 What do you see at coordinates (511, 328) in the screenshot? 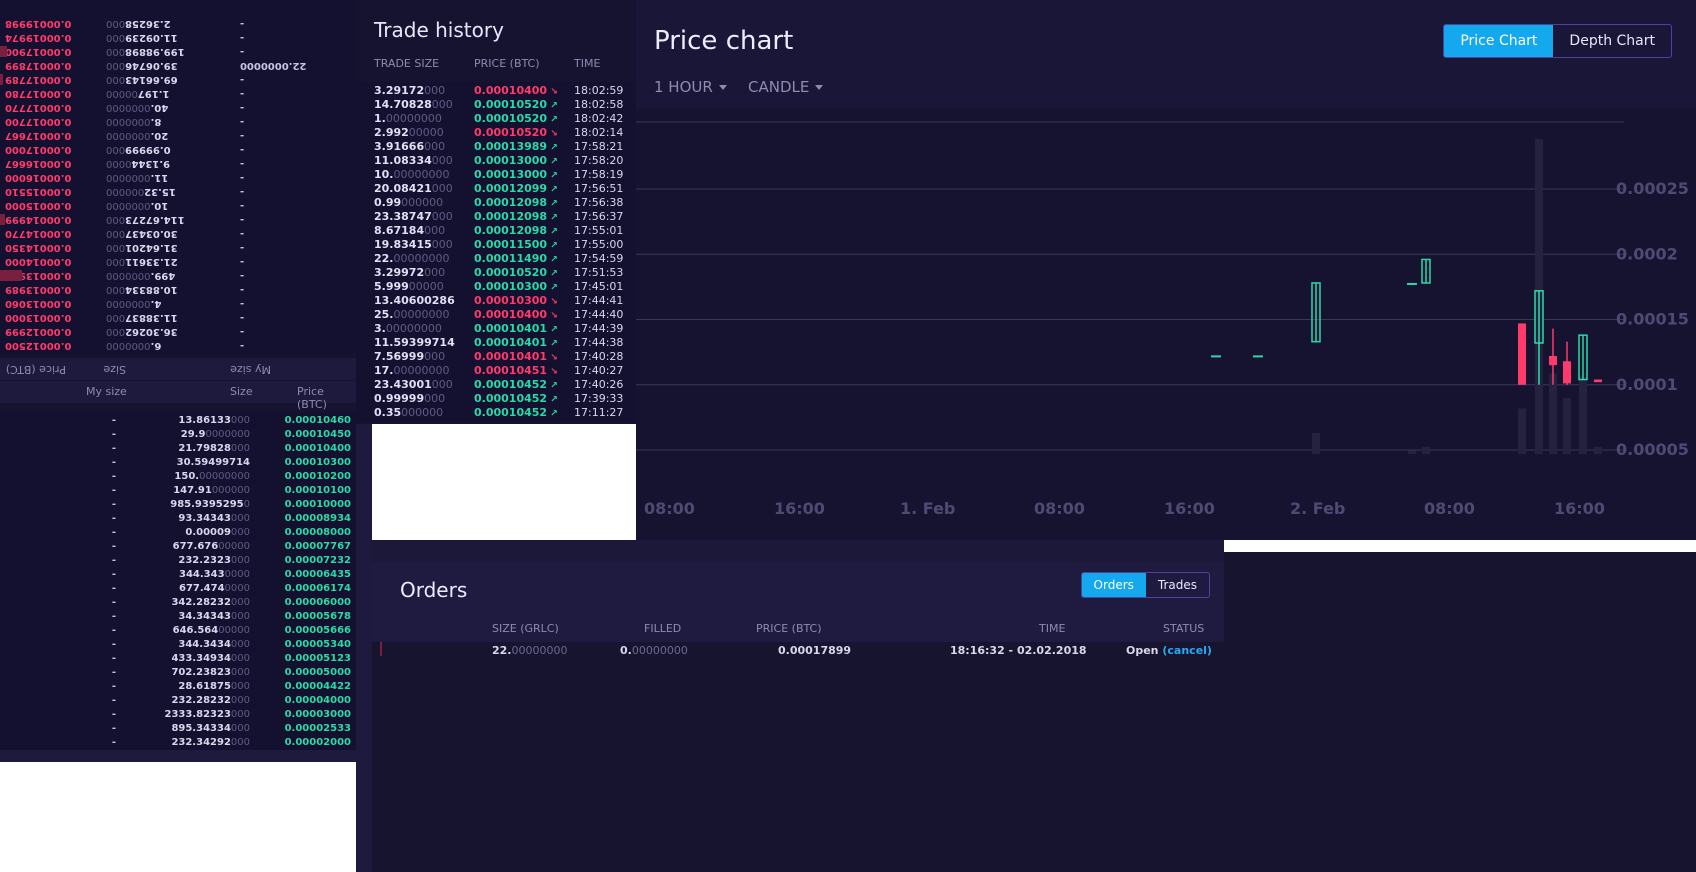
I see `trade-price-value: 0.00010401` at bounding box center [511, 328].